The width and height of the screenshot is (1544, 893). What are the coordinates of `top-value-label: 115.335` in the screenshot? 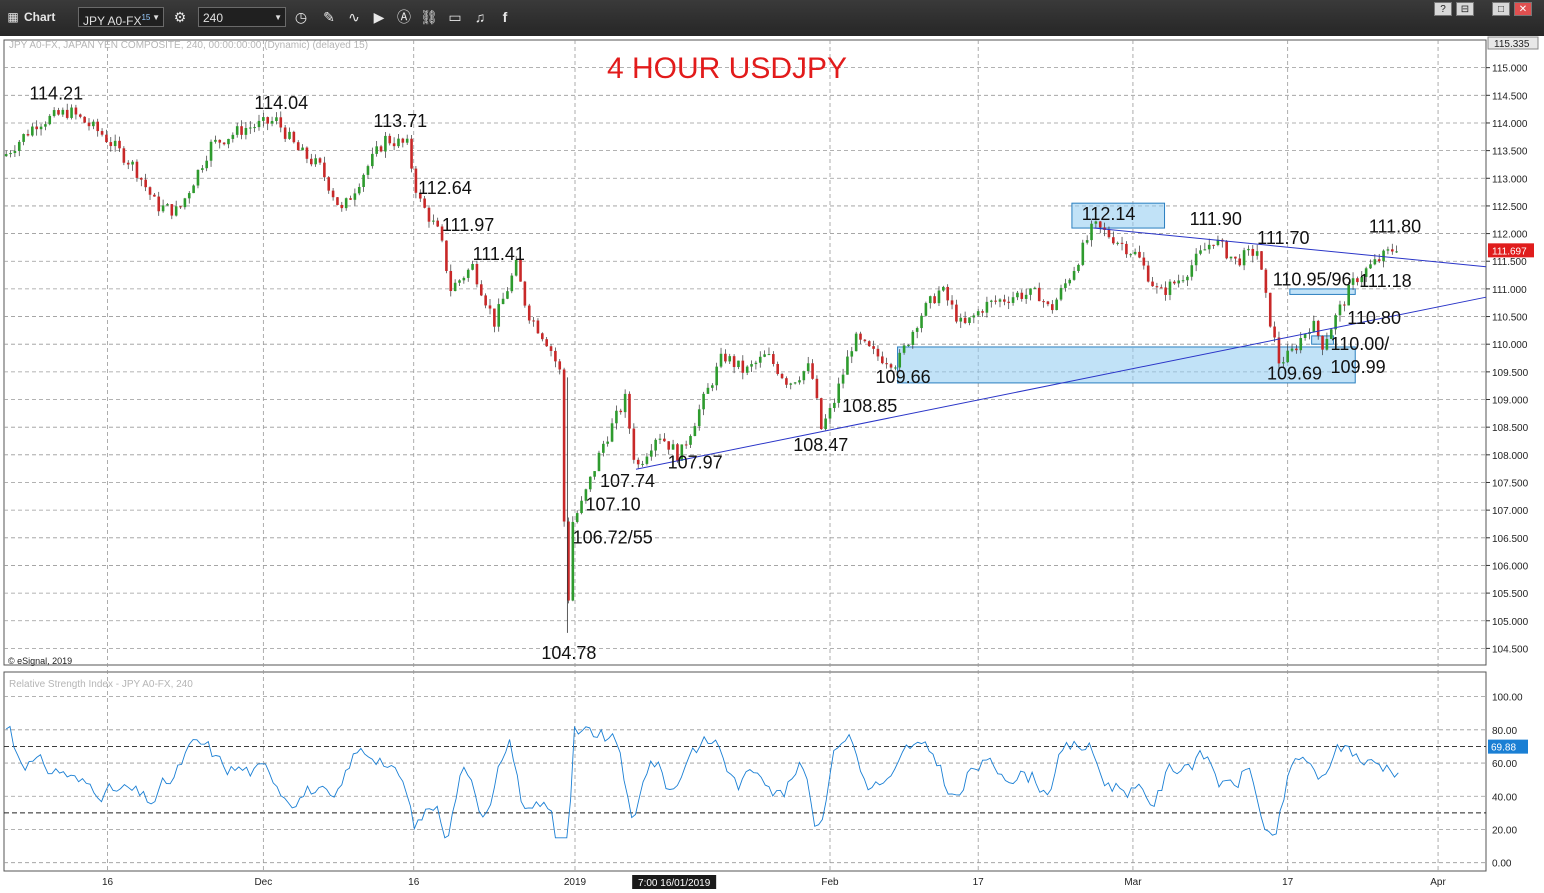 It's located at (1512, 44).